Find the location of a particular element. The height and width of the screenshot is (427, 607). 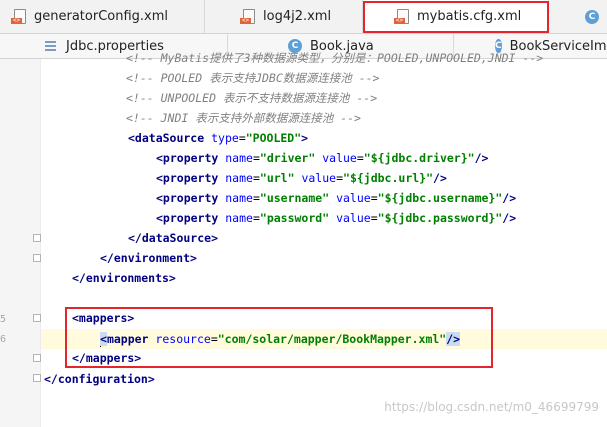

attribute-value: "username" is located at coordinates (294, 198).